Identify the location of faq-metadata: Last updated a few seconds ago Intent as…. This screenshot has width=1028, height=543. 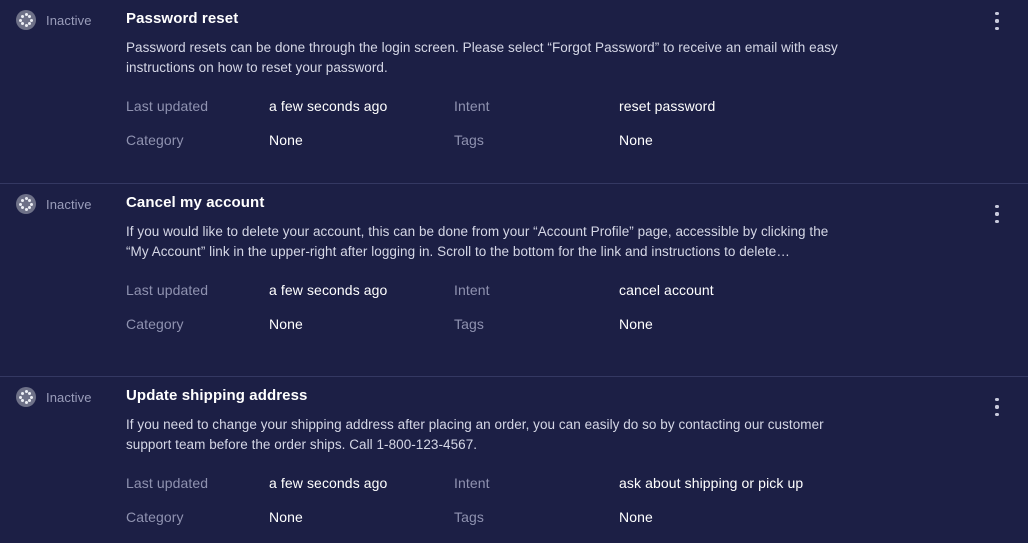
(547, 500).